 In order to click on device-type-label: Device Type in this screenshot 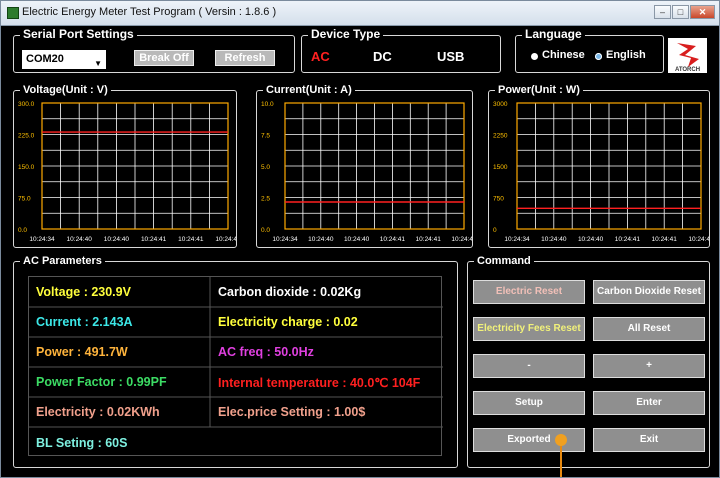, I will do `click(346, 34)`.